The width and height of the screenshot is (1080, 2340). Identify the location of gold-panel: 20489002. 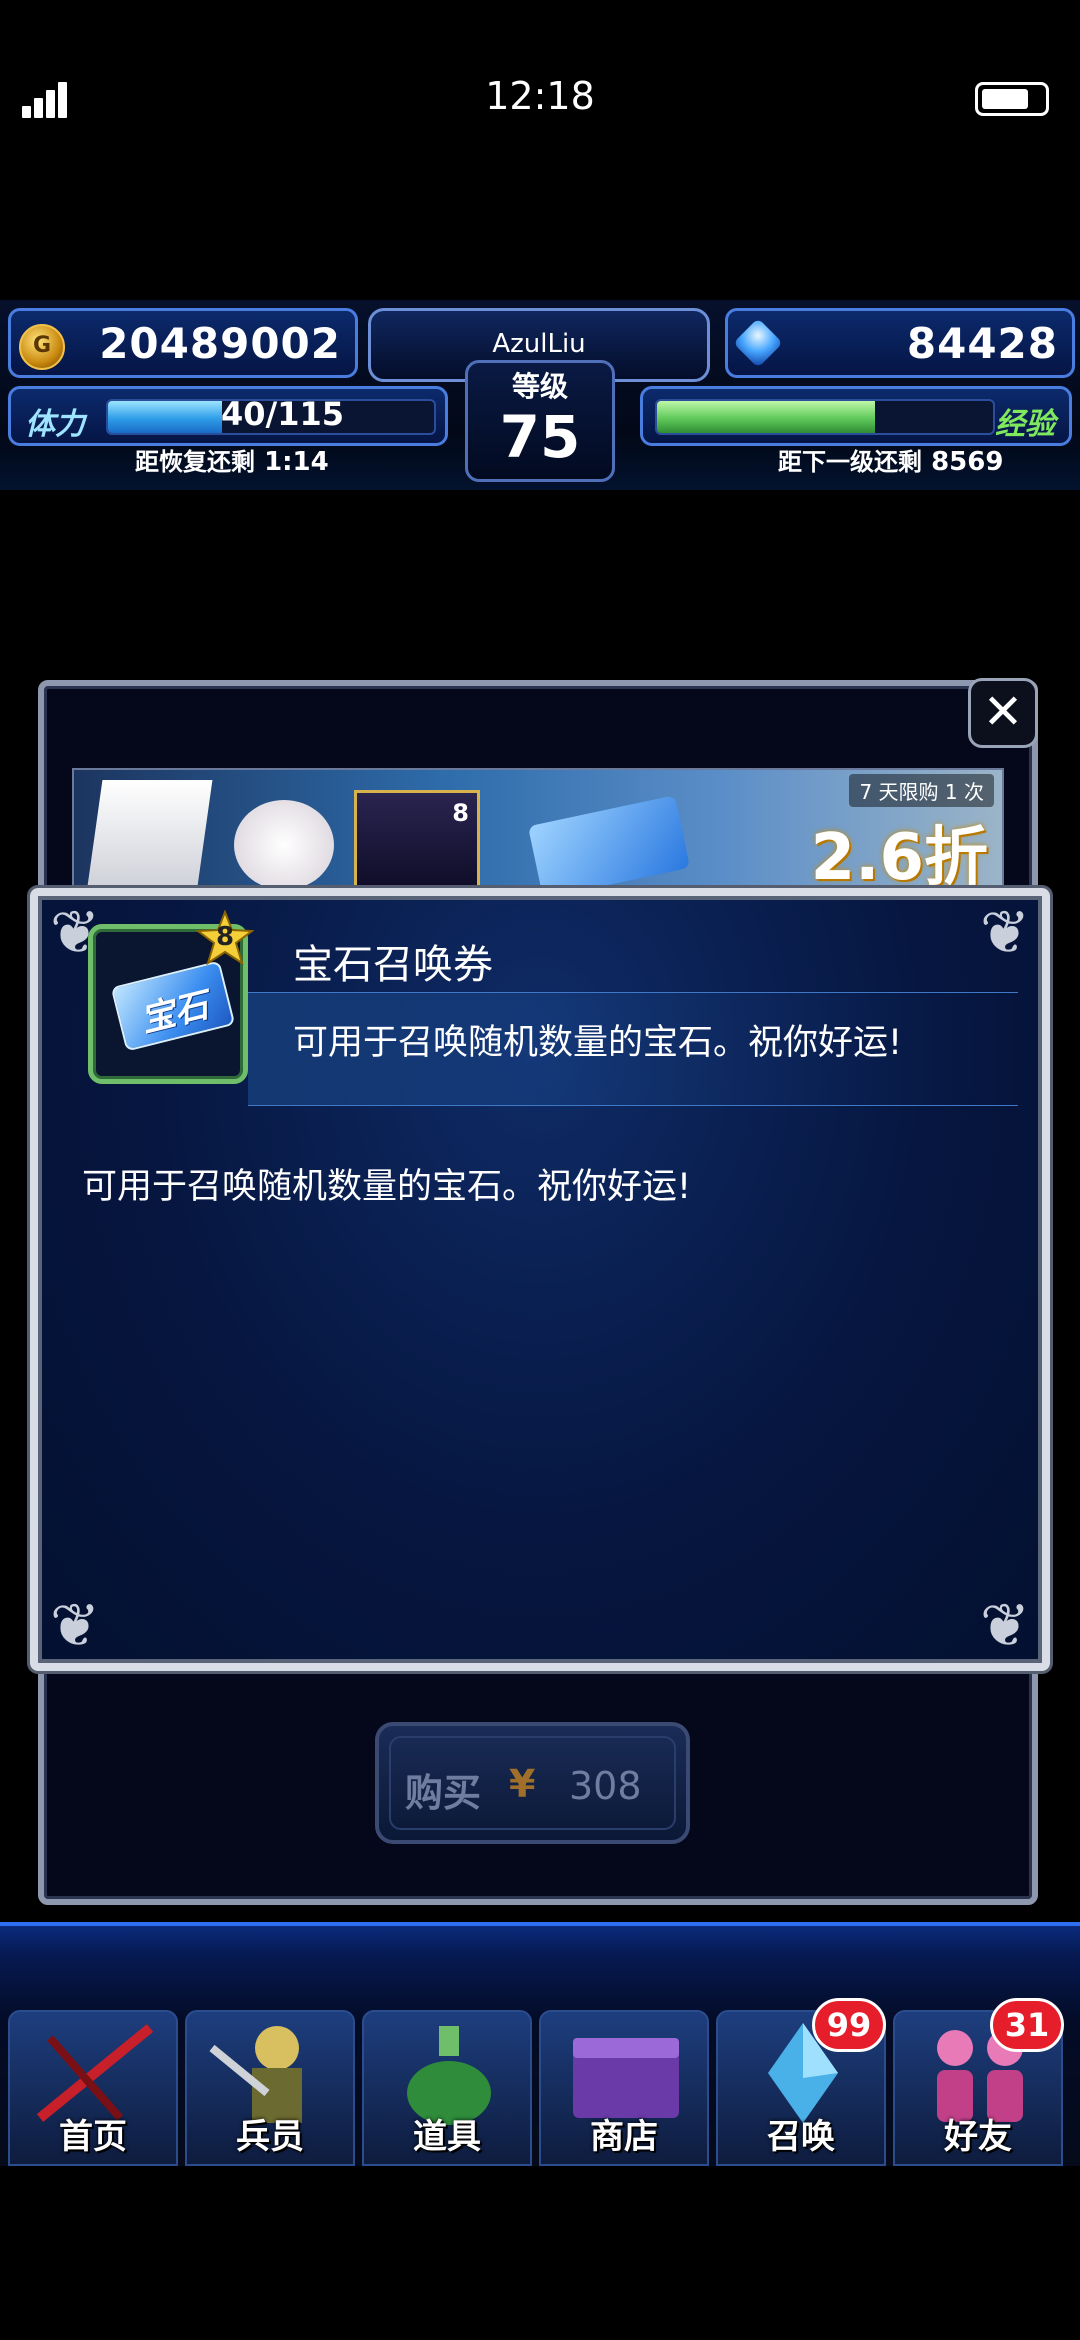
(183, 343).